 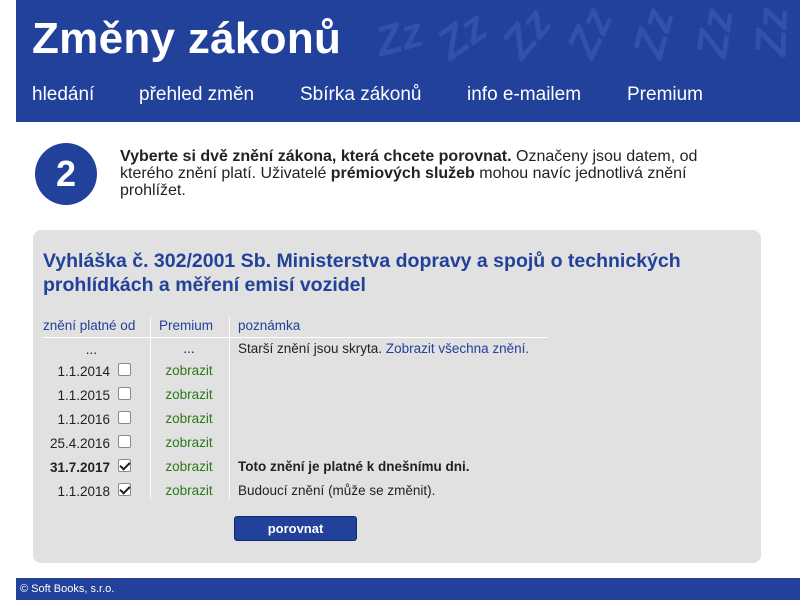 What do you see at coordinates (397, 372) in the screenshot?
I see `version-row: 1.1.2014 zobrazit` at bounding box center [397, 372].